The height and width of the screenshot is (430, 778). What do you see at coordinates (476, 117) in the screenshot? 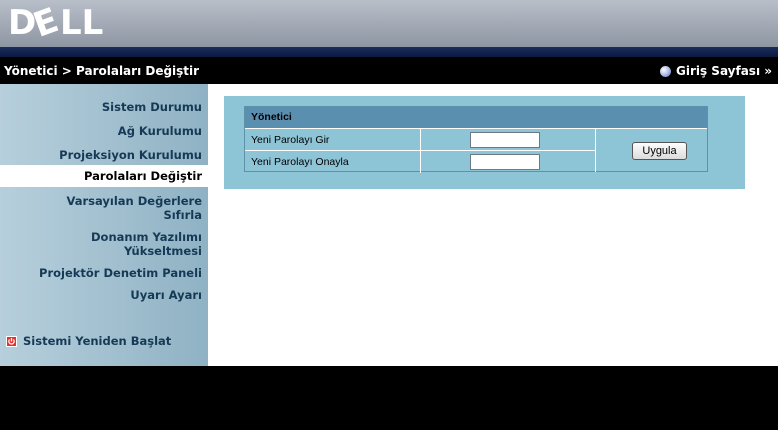
I see `form-header: Yönetici` at bounding box center [476, 117].